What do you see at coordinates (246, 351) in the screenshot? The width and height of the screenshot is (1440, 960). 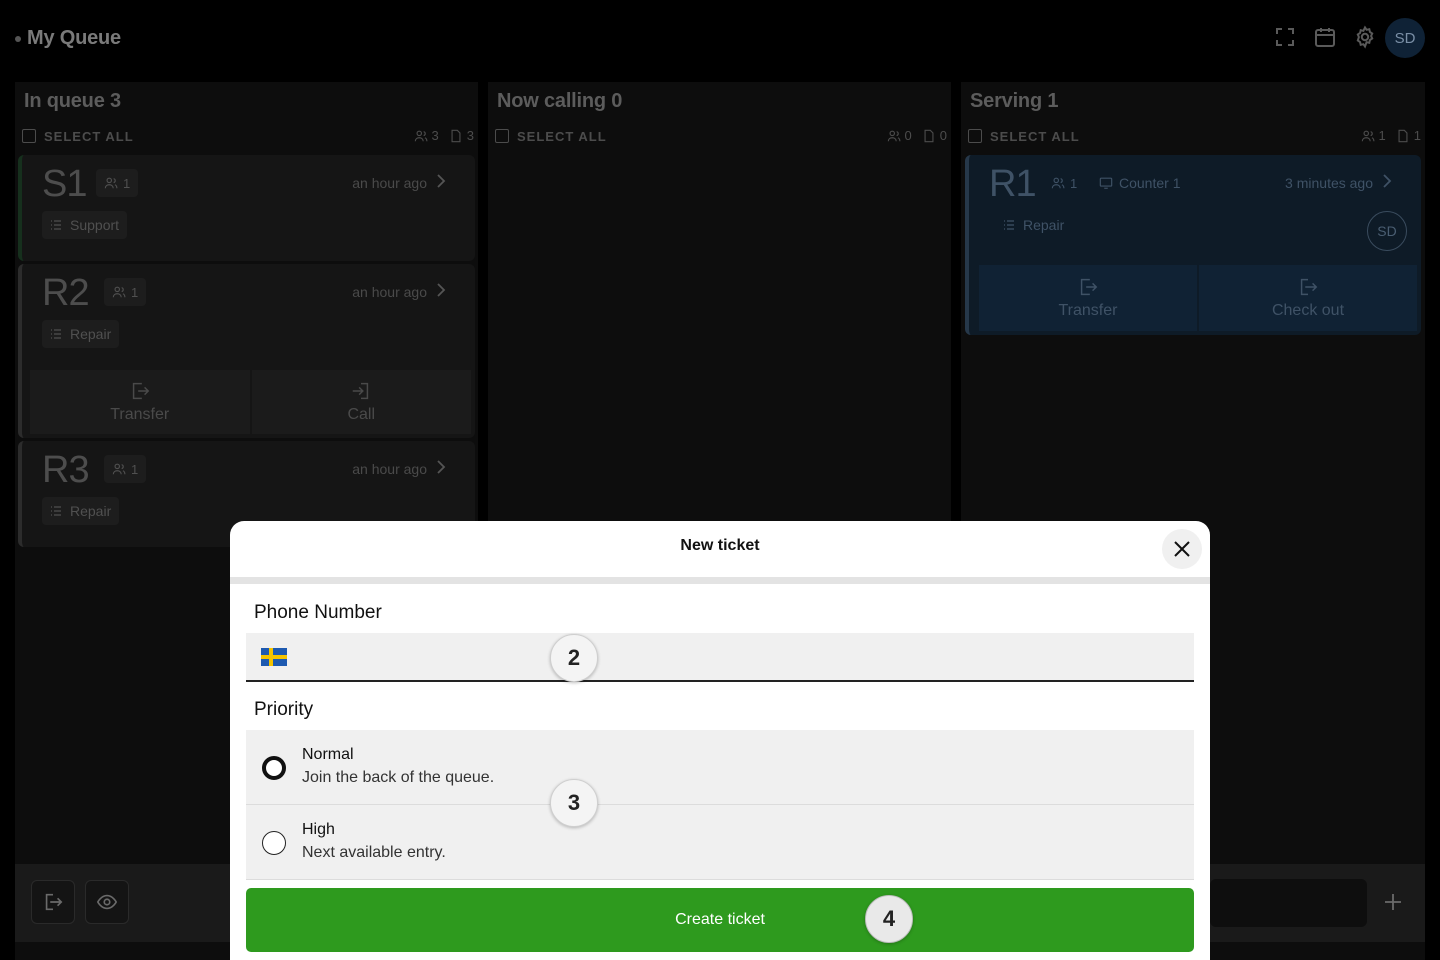 I see `ticket-card-r2: R2 1 an hour ago Repair Transfer Call` at bounding box center [246, 351].